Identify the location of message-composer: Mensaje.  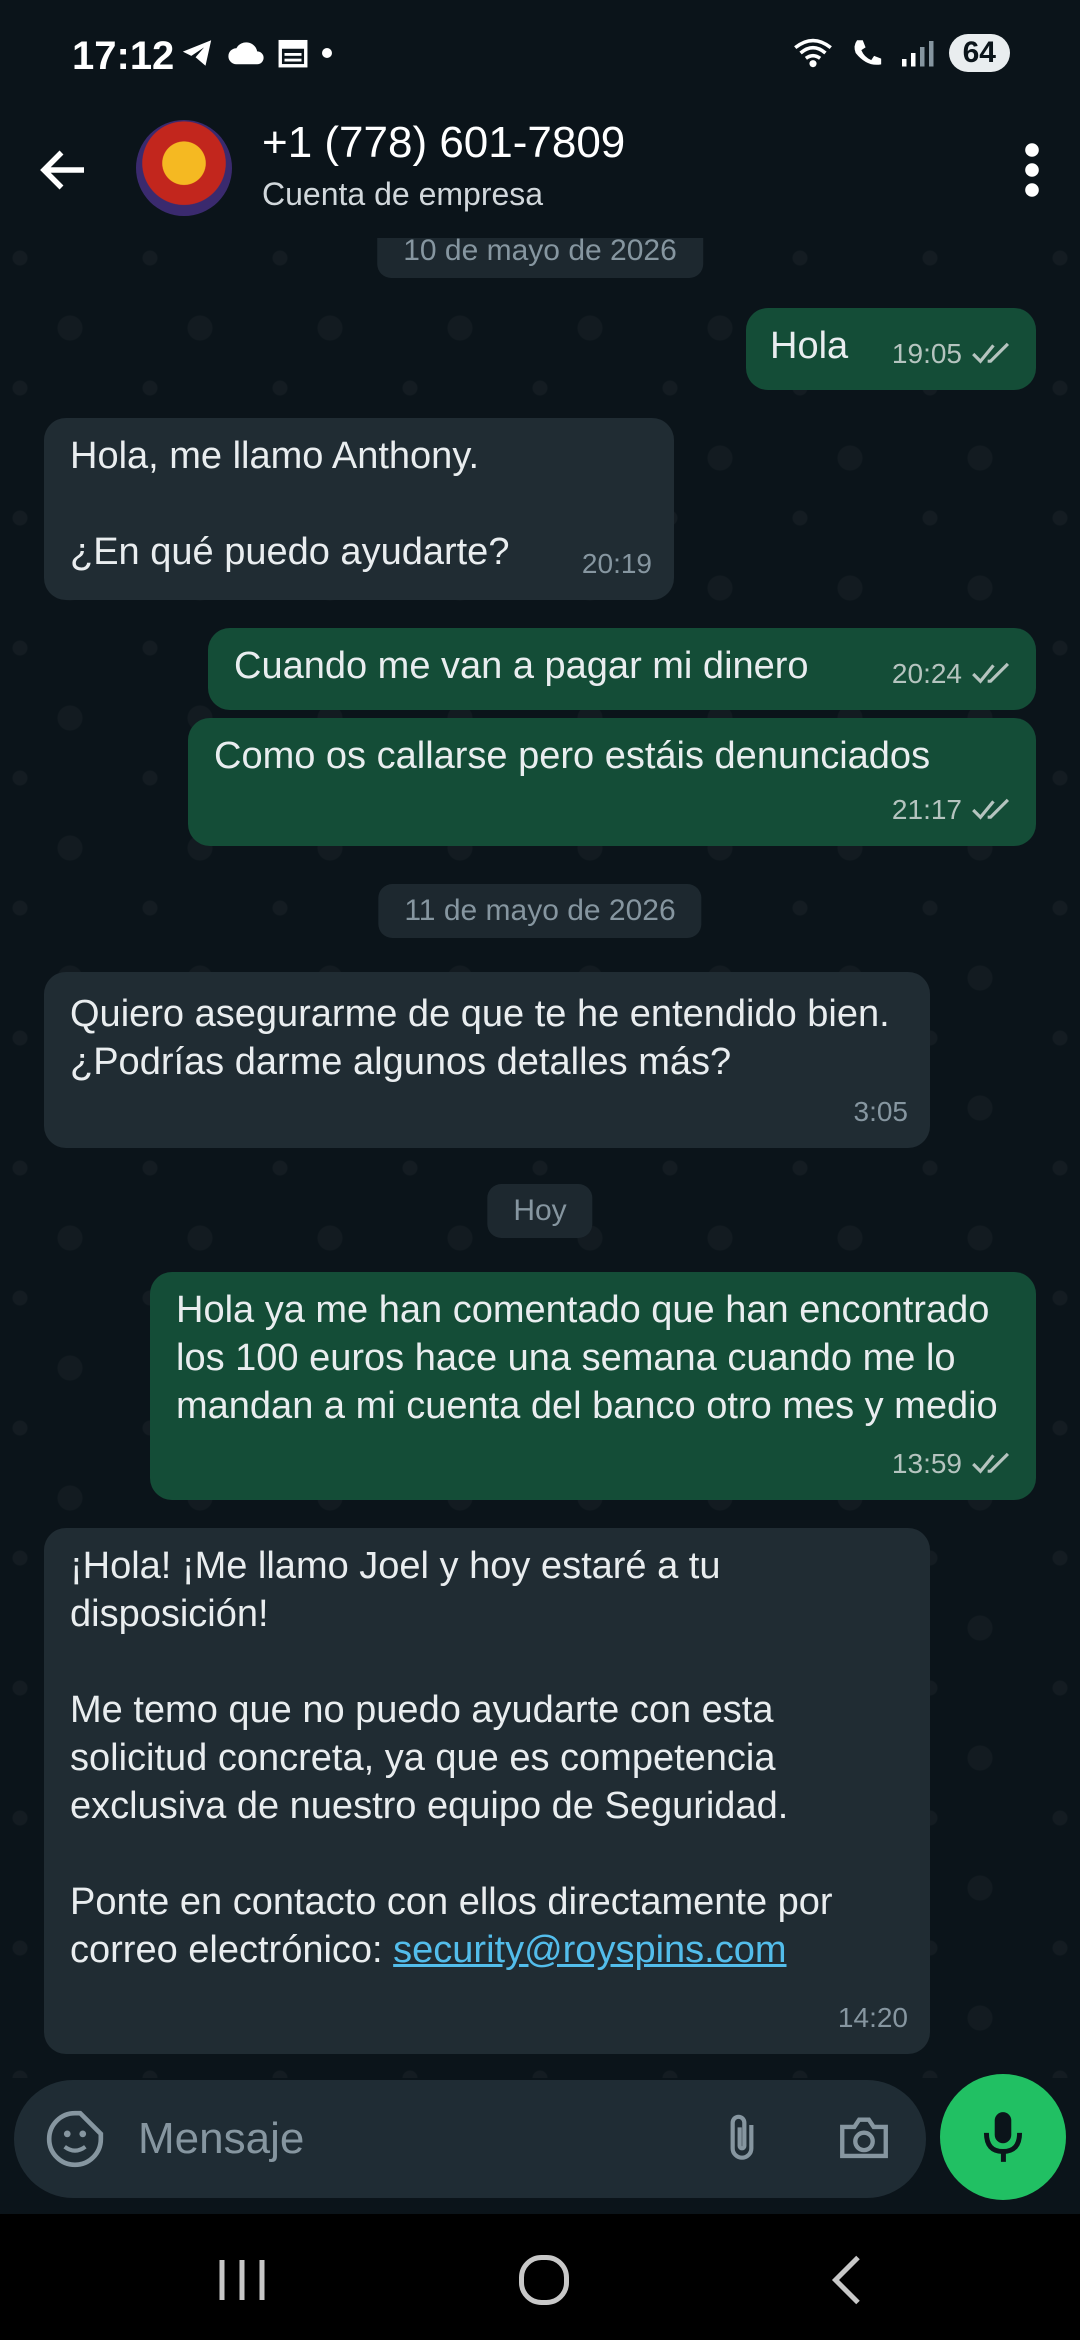
(470, 2139).